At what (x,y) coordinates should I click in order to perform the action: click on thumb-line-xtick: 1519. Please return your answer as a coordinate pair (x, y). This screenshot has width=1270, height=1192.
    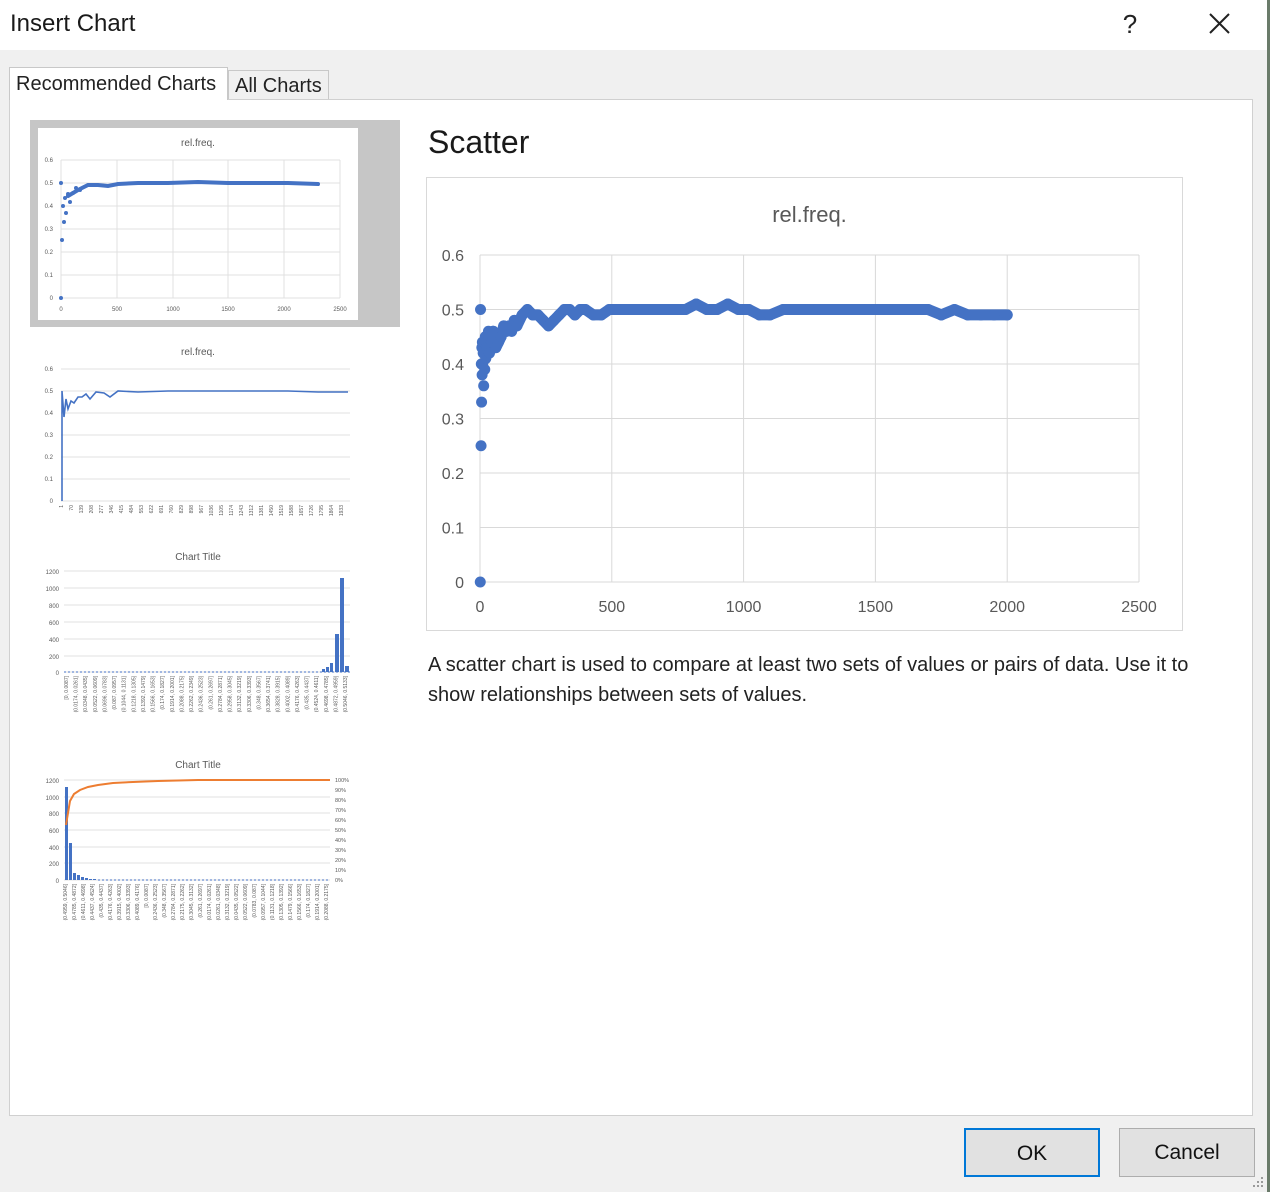
    Looking at the image, I should click on (282, 510).